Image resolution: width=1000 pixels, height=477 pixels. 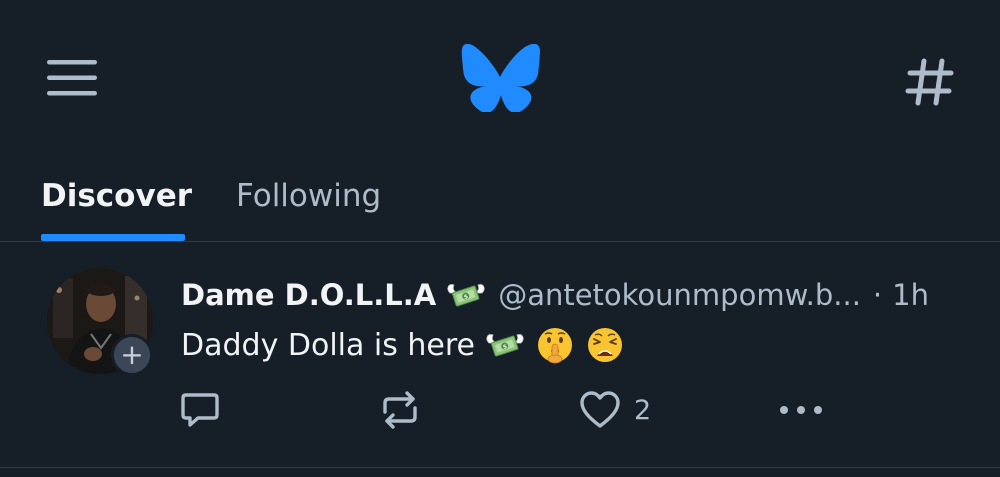 I want to click on author-display-name: Dame D.O.L.L.A, so click(x=308, y=295).